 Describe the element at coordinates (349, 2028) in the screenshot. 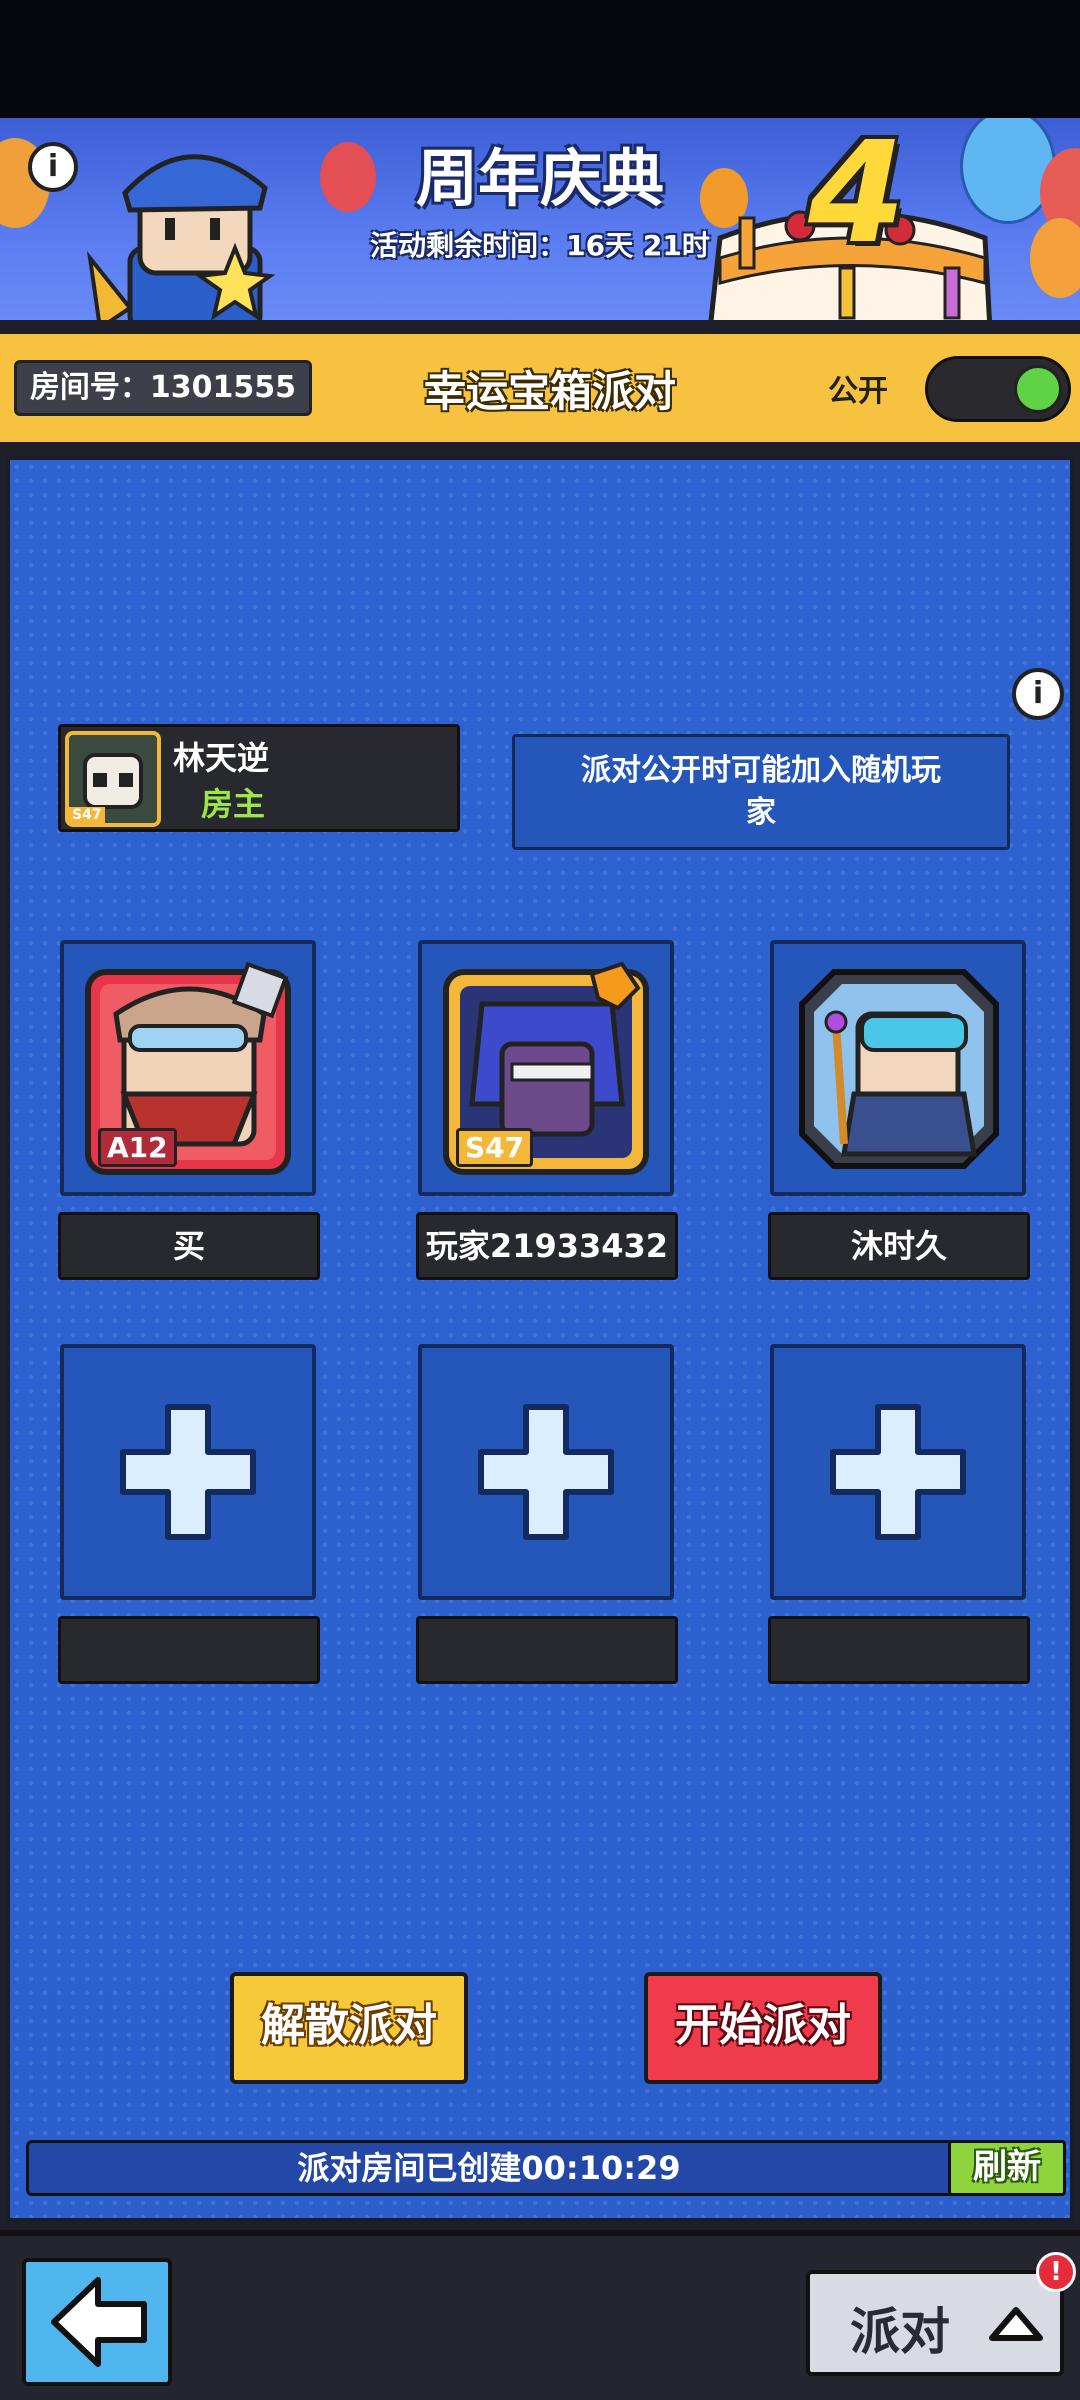

I see `disband-party-button: 解散派对` at that location.